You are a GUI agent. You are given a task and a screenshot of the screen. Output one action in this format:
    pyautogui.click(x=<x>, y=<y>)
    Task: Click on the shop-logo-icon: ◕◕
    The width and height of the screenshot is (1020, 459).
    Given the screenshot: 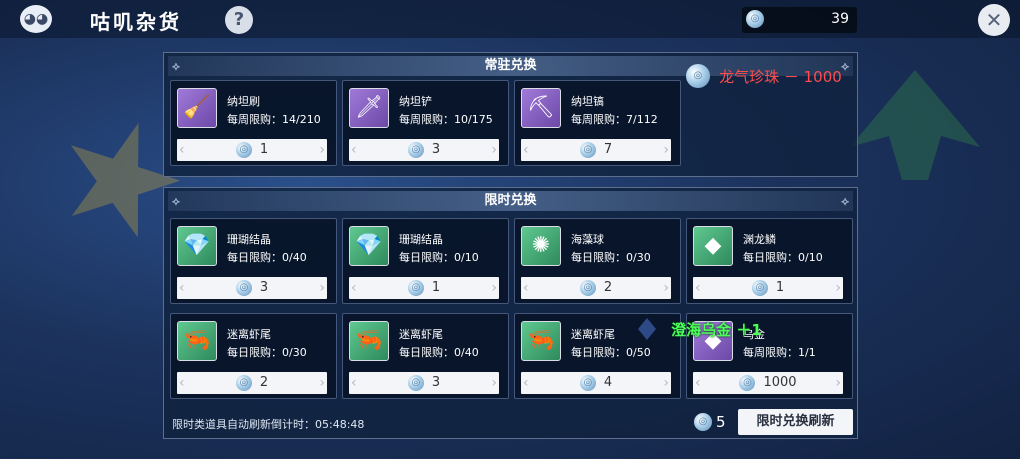 What is the action you would take?
    pyautogui.click(x=36, y=19)
    